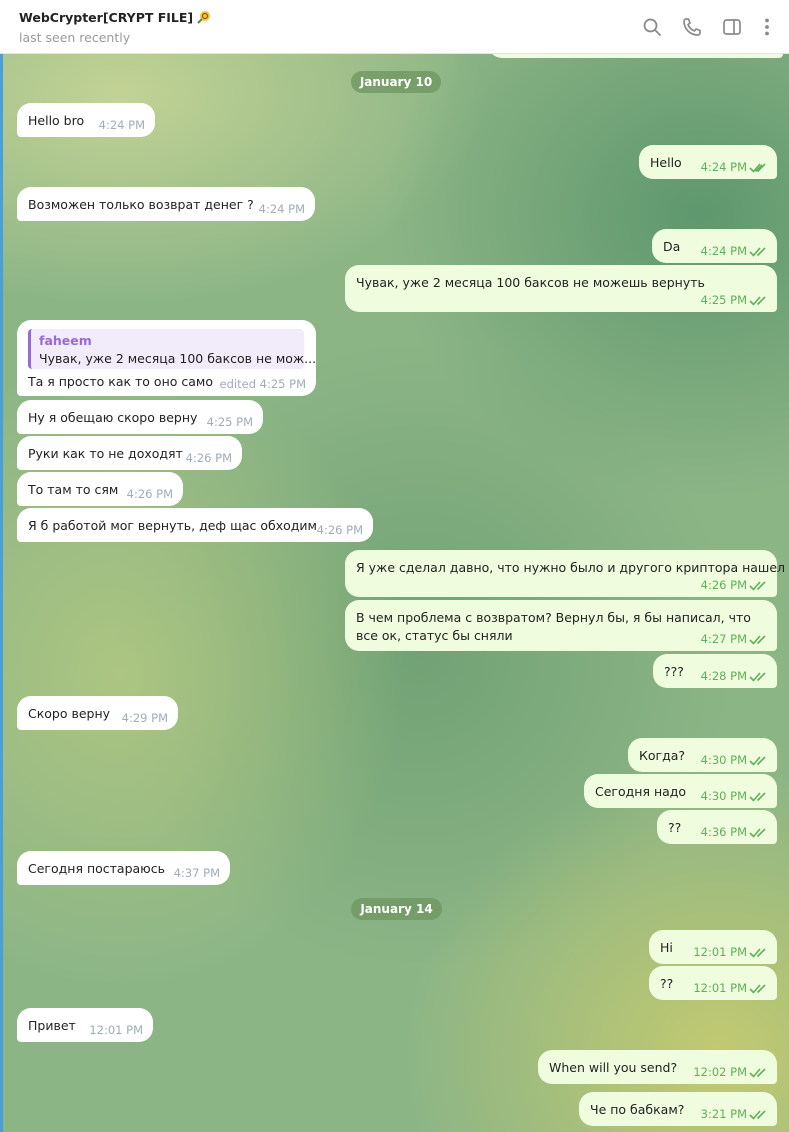 This screenshot has width=789, height=1132. I want to click on message-text: ???, so click(674, 671).